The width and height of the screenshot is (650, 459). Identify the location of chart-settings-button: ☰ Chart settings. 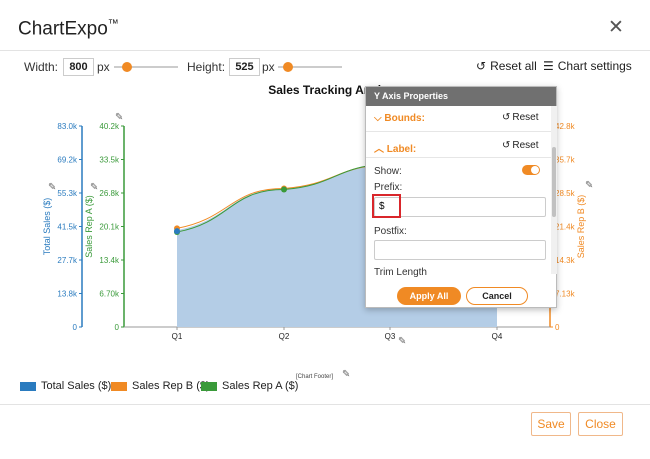
(587, 66).